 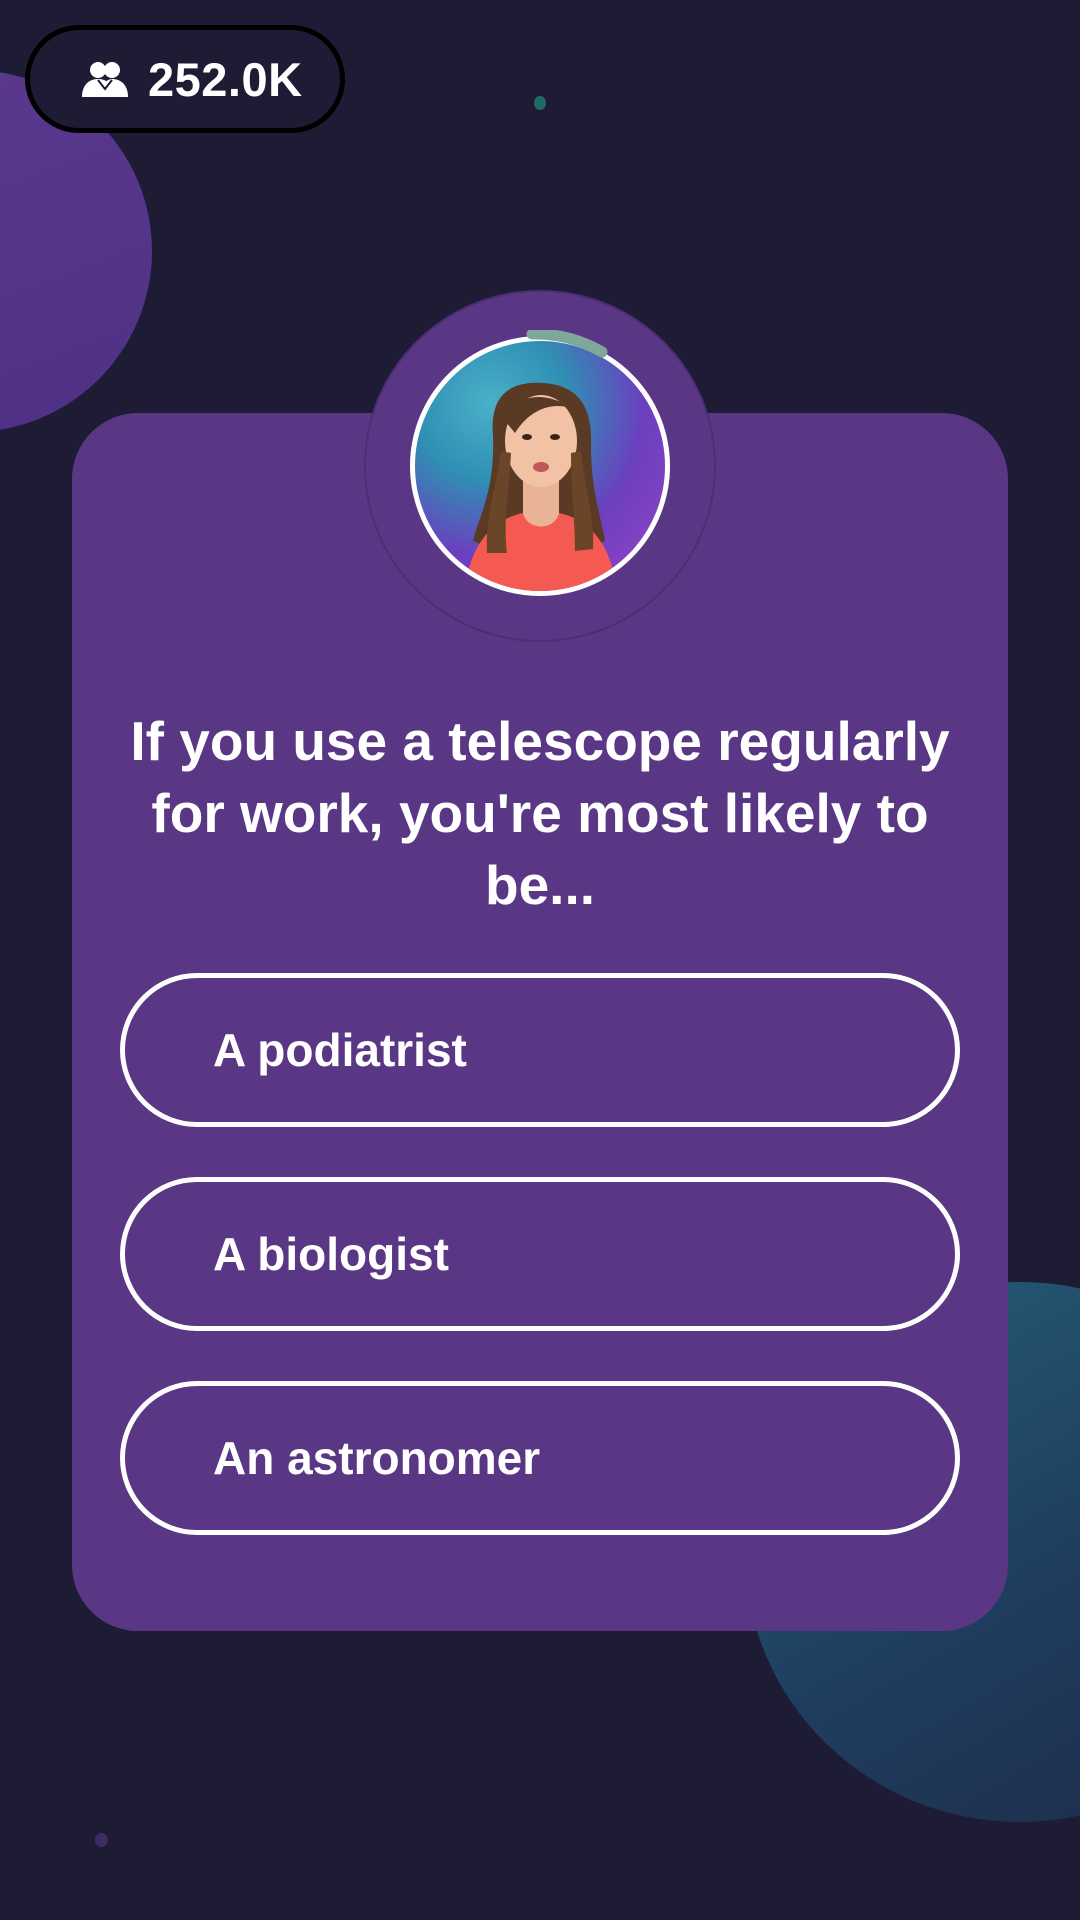 What do you see at coordinates (105, 79) in the screenshot?
I see `users-icon` at bounding box center [105, 79].